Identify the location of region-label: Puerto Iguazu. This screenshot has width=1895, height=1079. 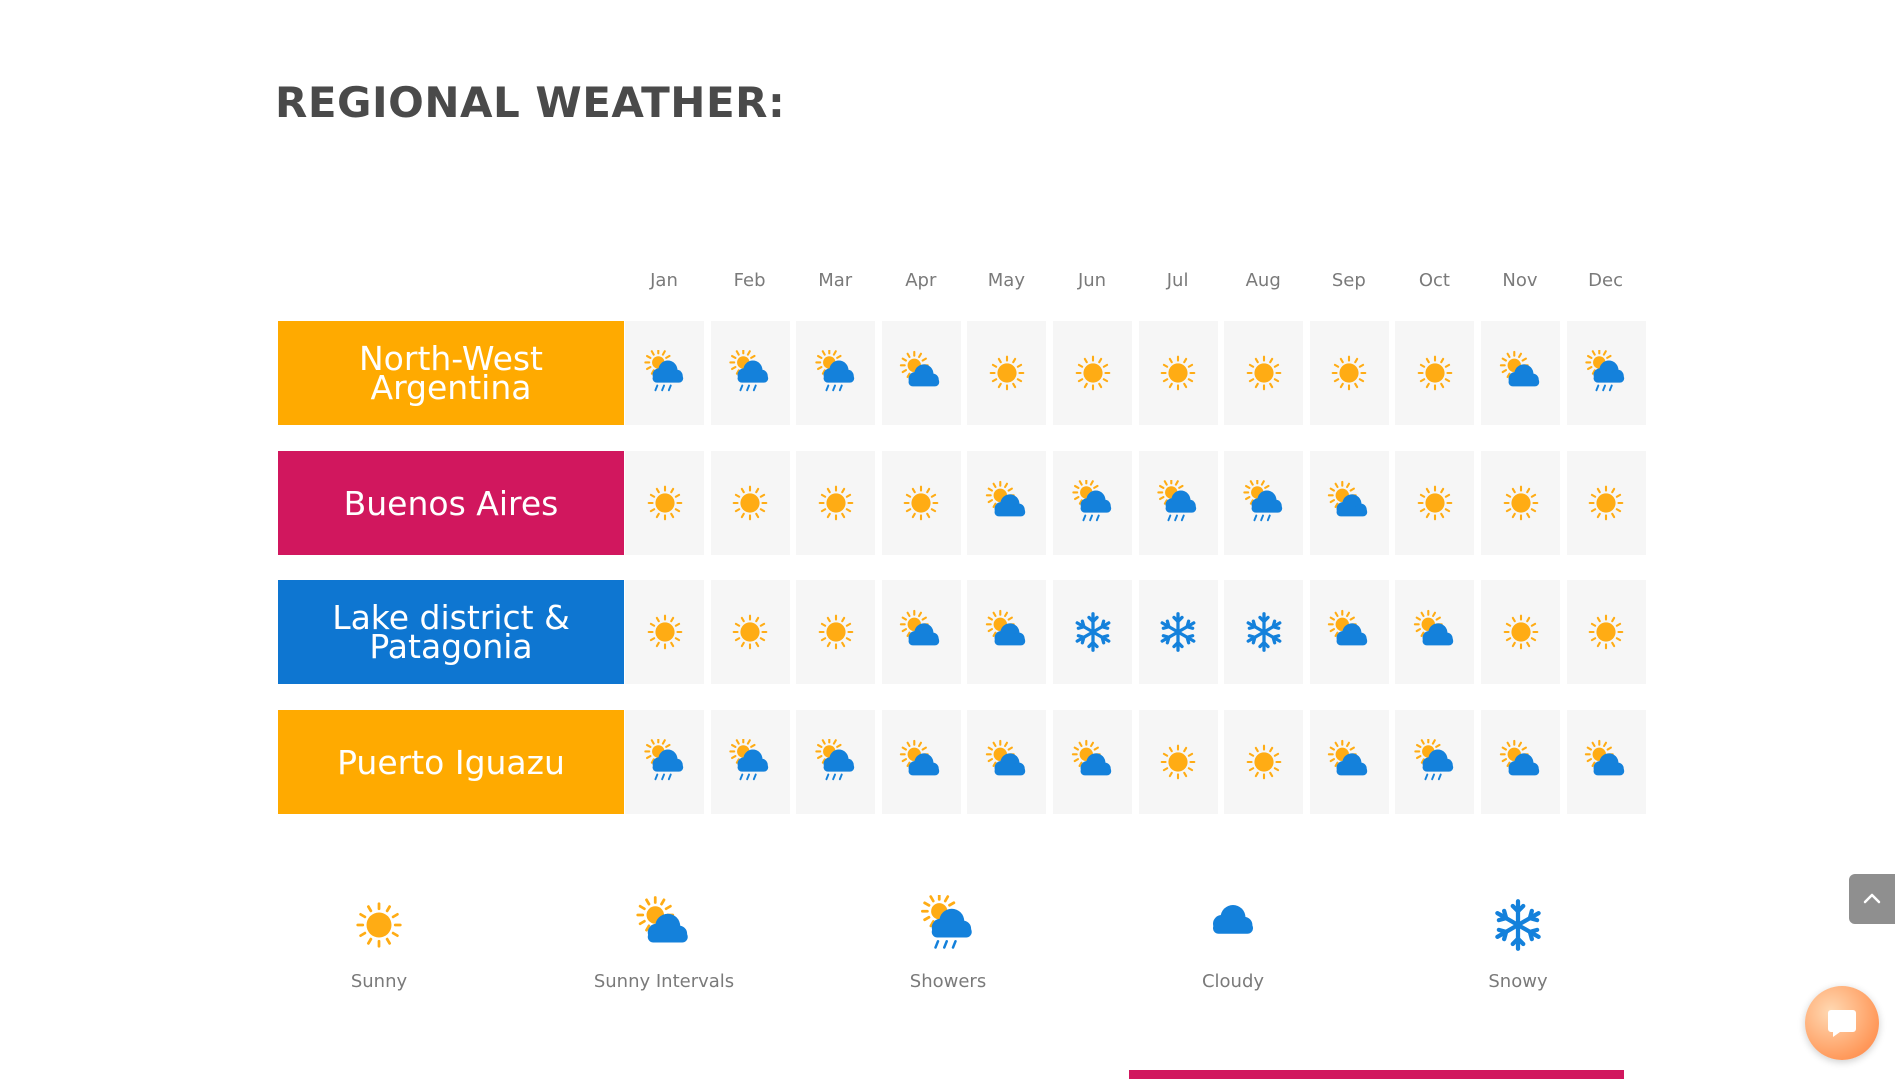
(451, 762).